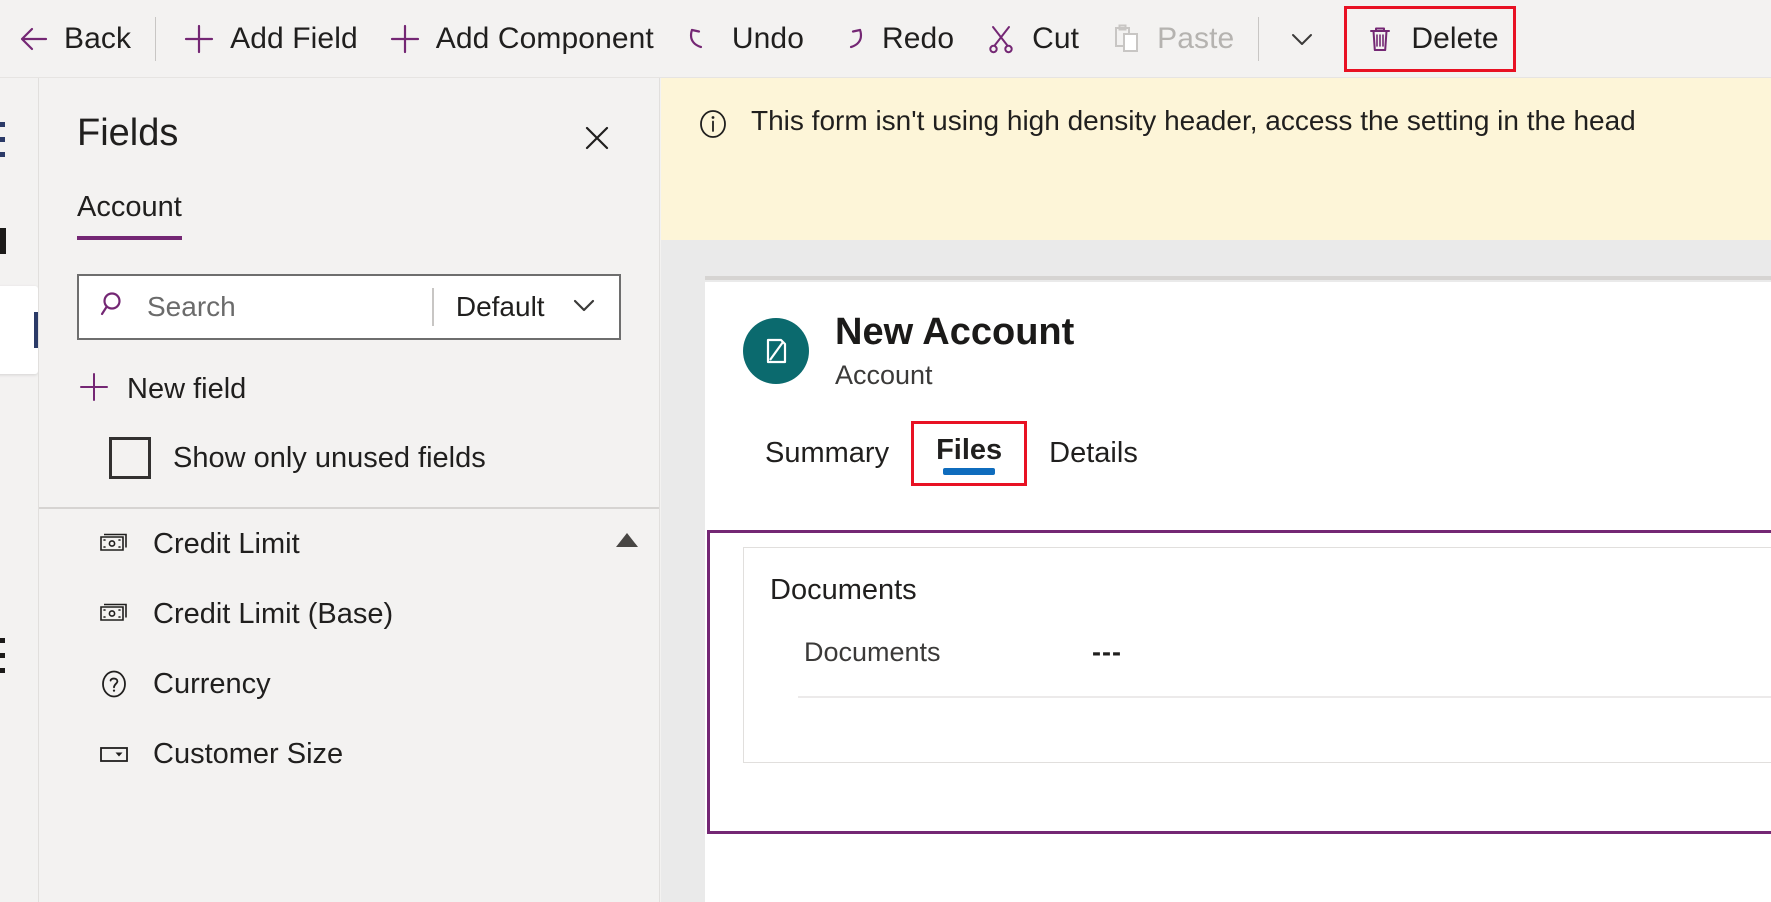 The image size is (1771, 902). I want to click on new-field-button: New field, so click(368, 389).